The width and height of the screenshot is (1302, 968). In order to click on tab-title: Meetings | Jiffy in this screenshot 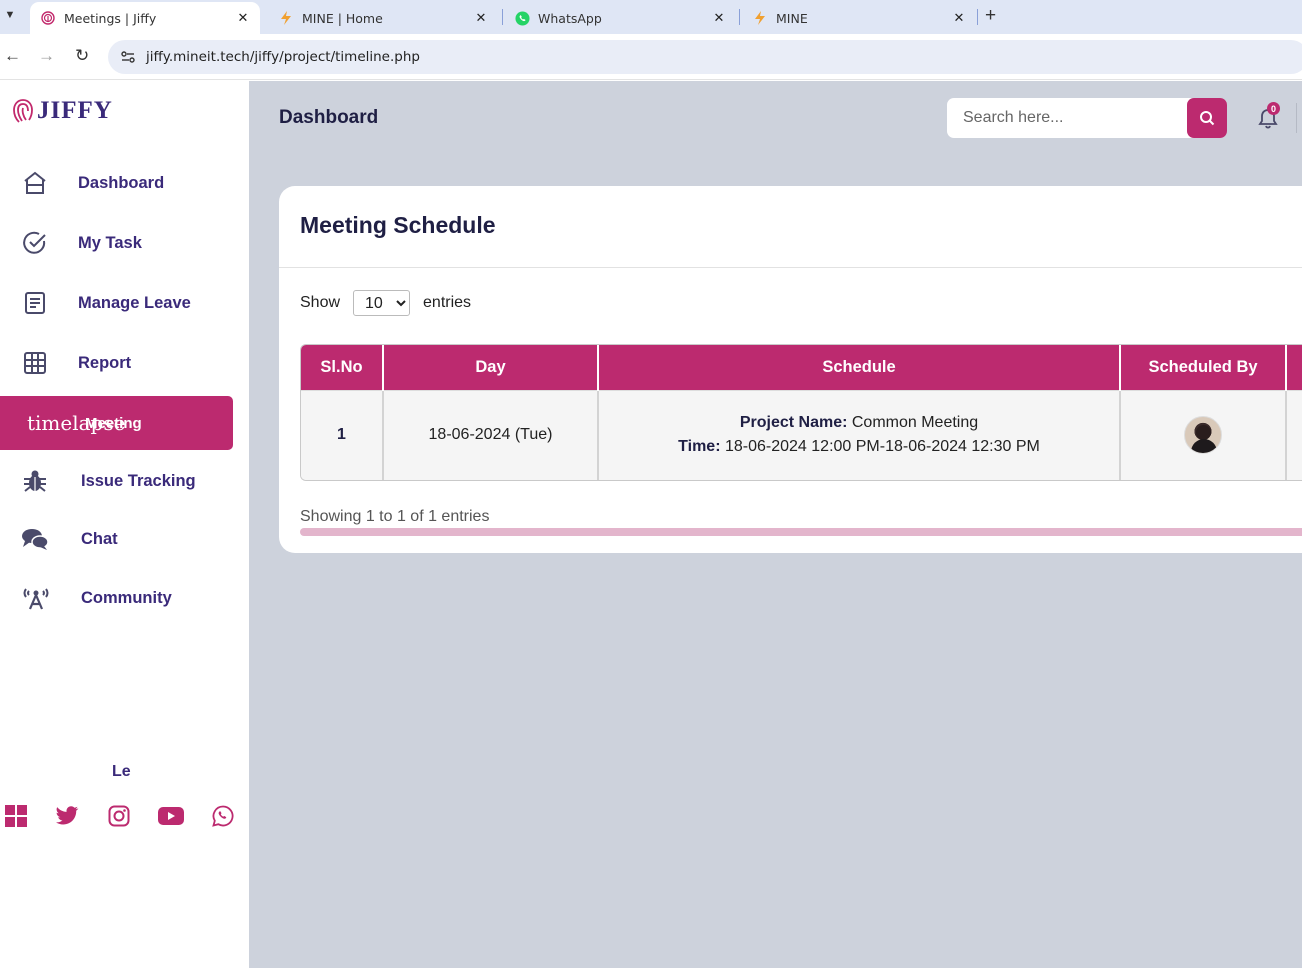, I will do `click(110, 18)`.